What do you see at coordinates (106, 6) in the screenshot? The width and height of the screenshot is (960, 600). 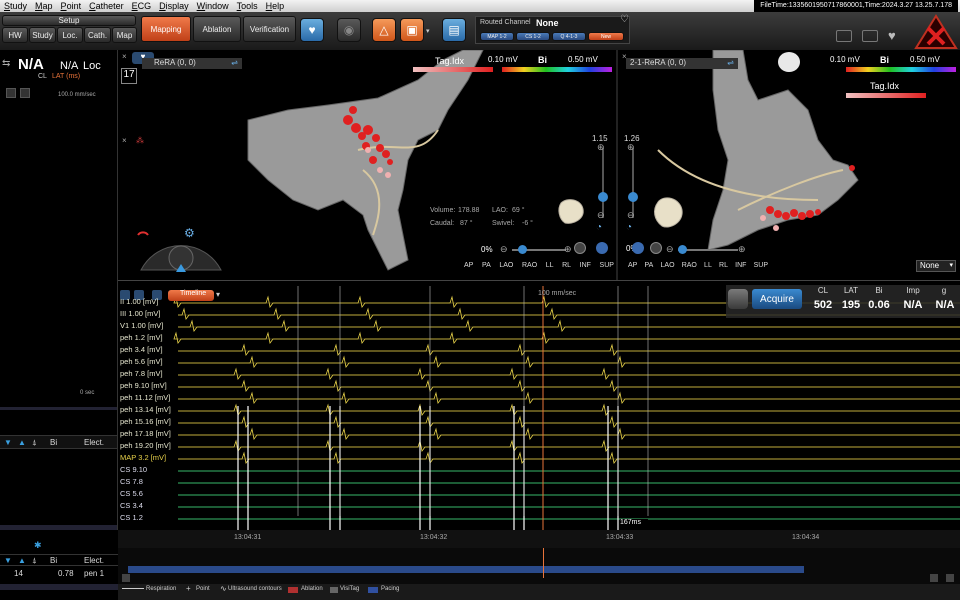 I see `menu-catheter: Catheter` at bounding box center [106, 6].